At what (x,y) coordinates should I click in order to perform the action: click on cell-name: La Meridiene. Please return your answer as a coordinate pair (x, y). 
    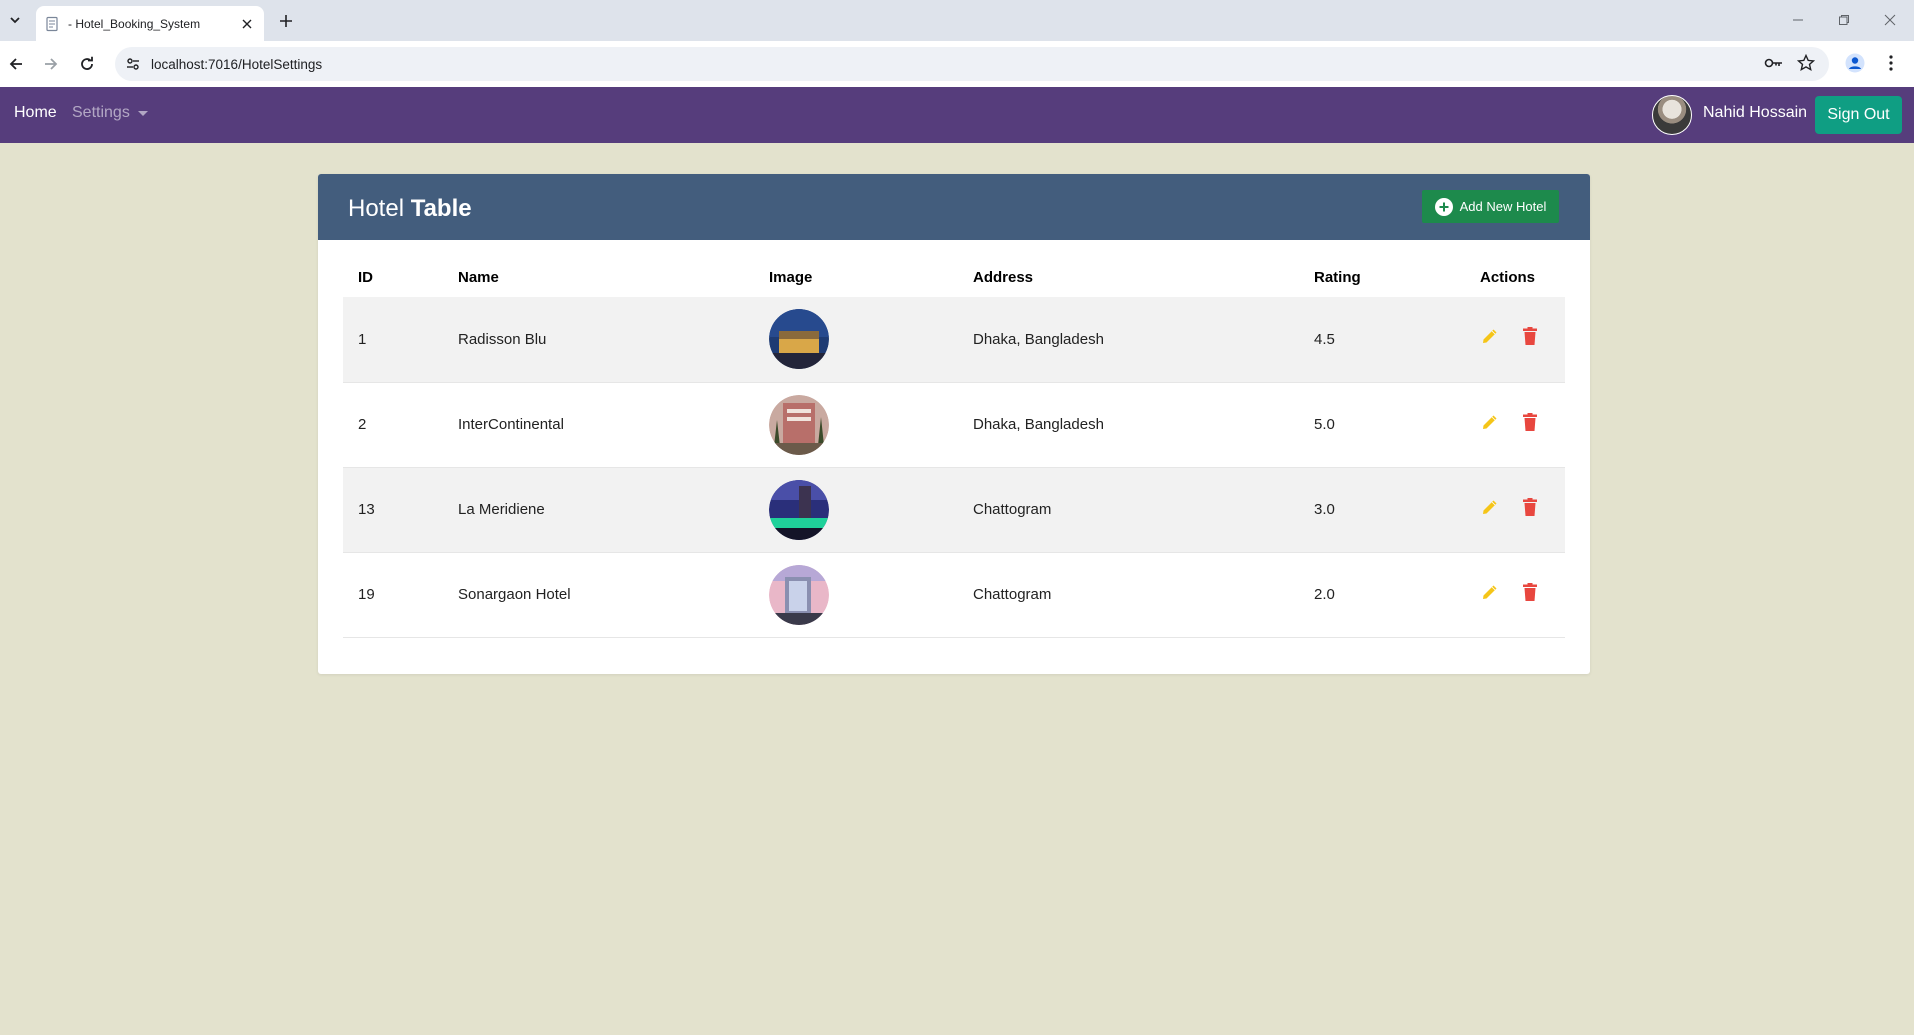
    Looking at the image, I should click on (598, 510).